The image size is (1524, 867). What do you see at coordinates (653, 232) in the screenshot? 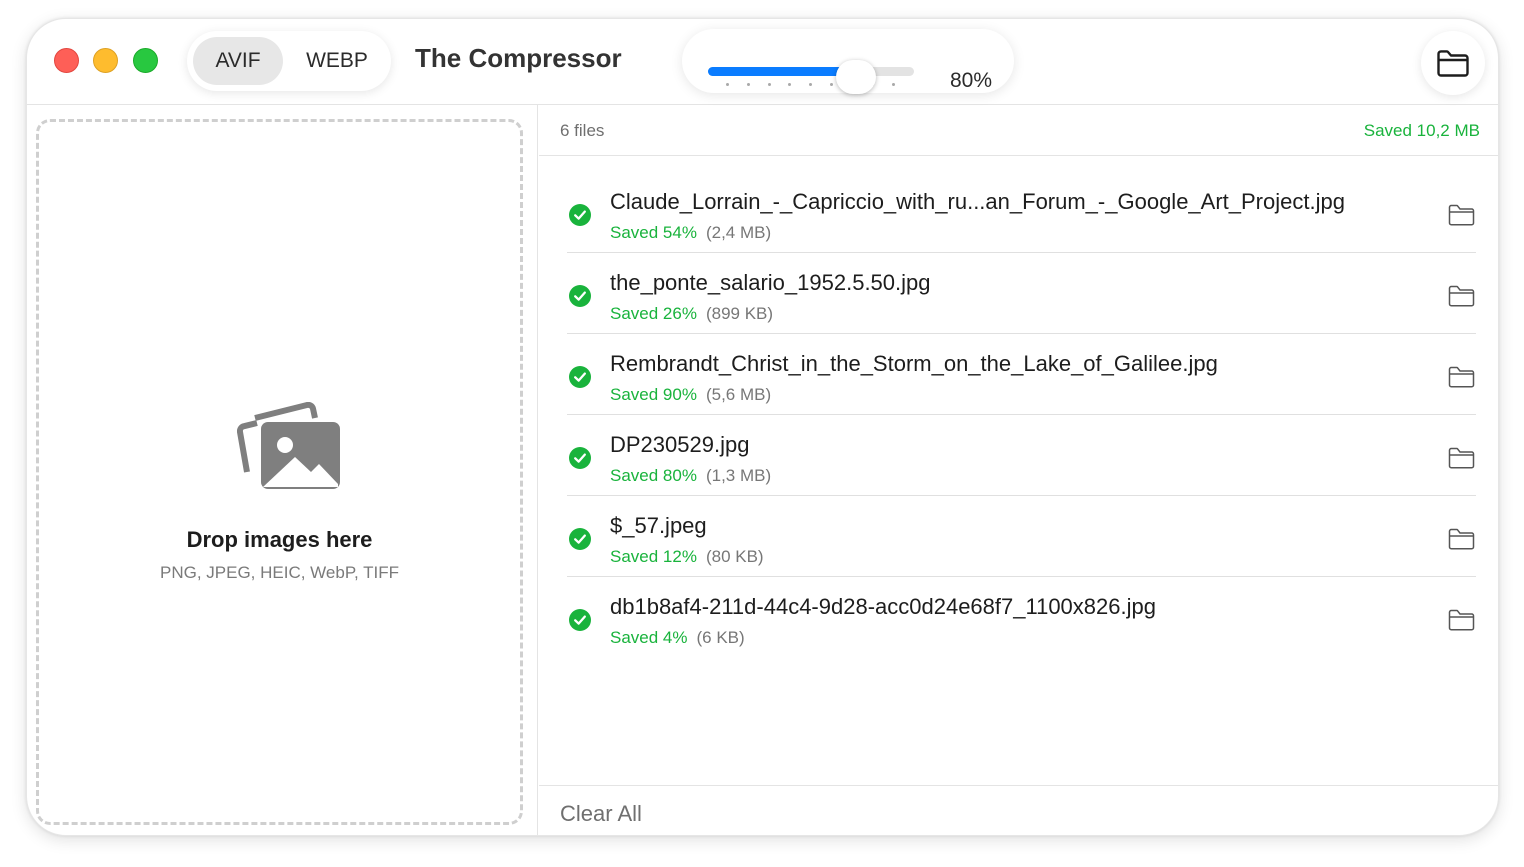
I see `saved-percent: Saved 54%` at bounding box center [653, 232].